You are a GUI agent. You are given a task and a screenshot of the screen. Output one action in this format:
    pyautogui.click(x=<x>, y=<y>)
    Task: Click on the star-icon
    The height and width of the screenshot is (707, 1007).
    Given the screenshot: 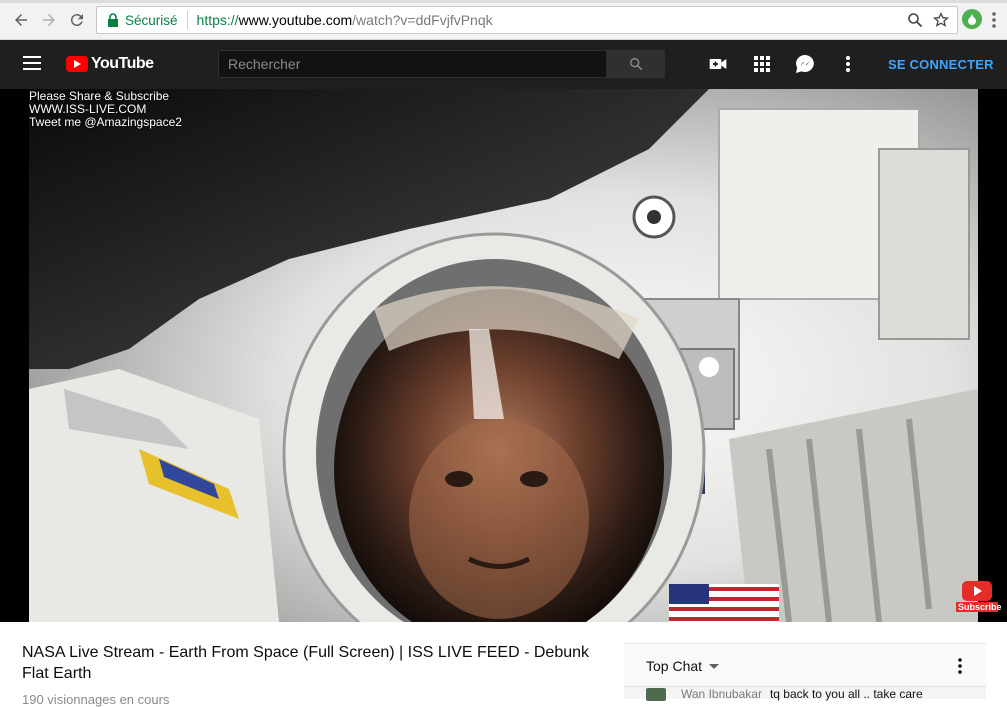 What is the action you would take?
    pyautogui.click(x=941, y=20)
    